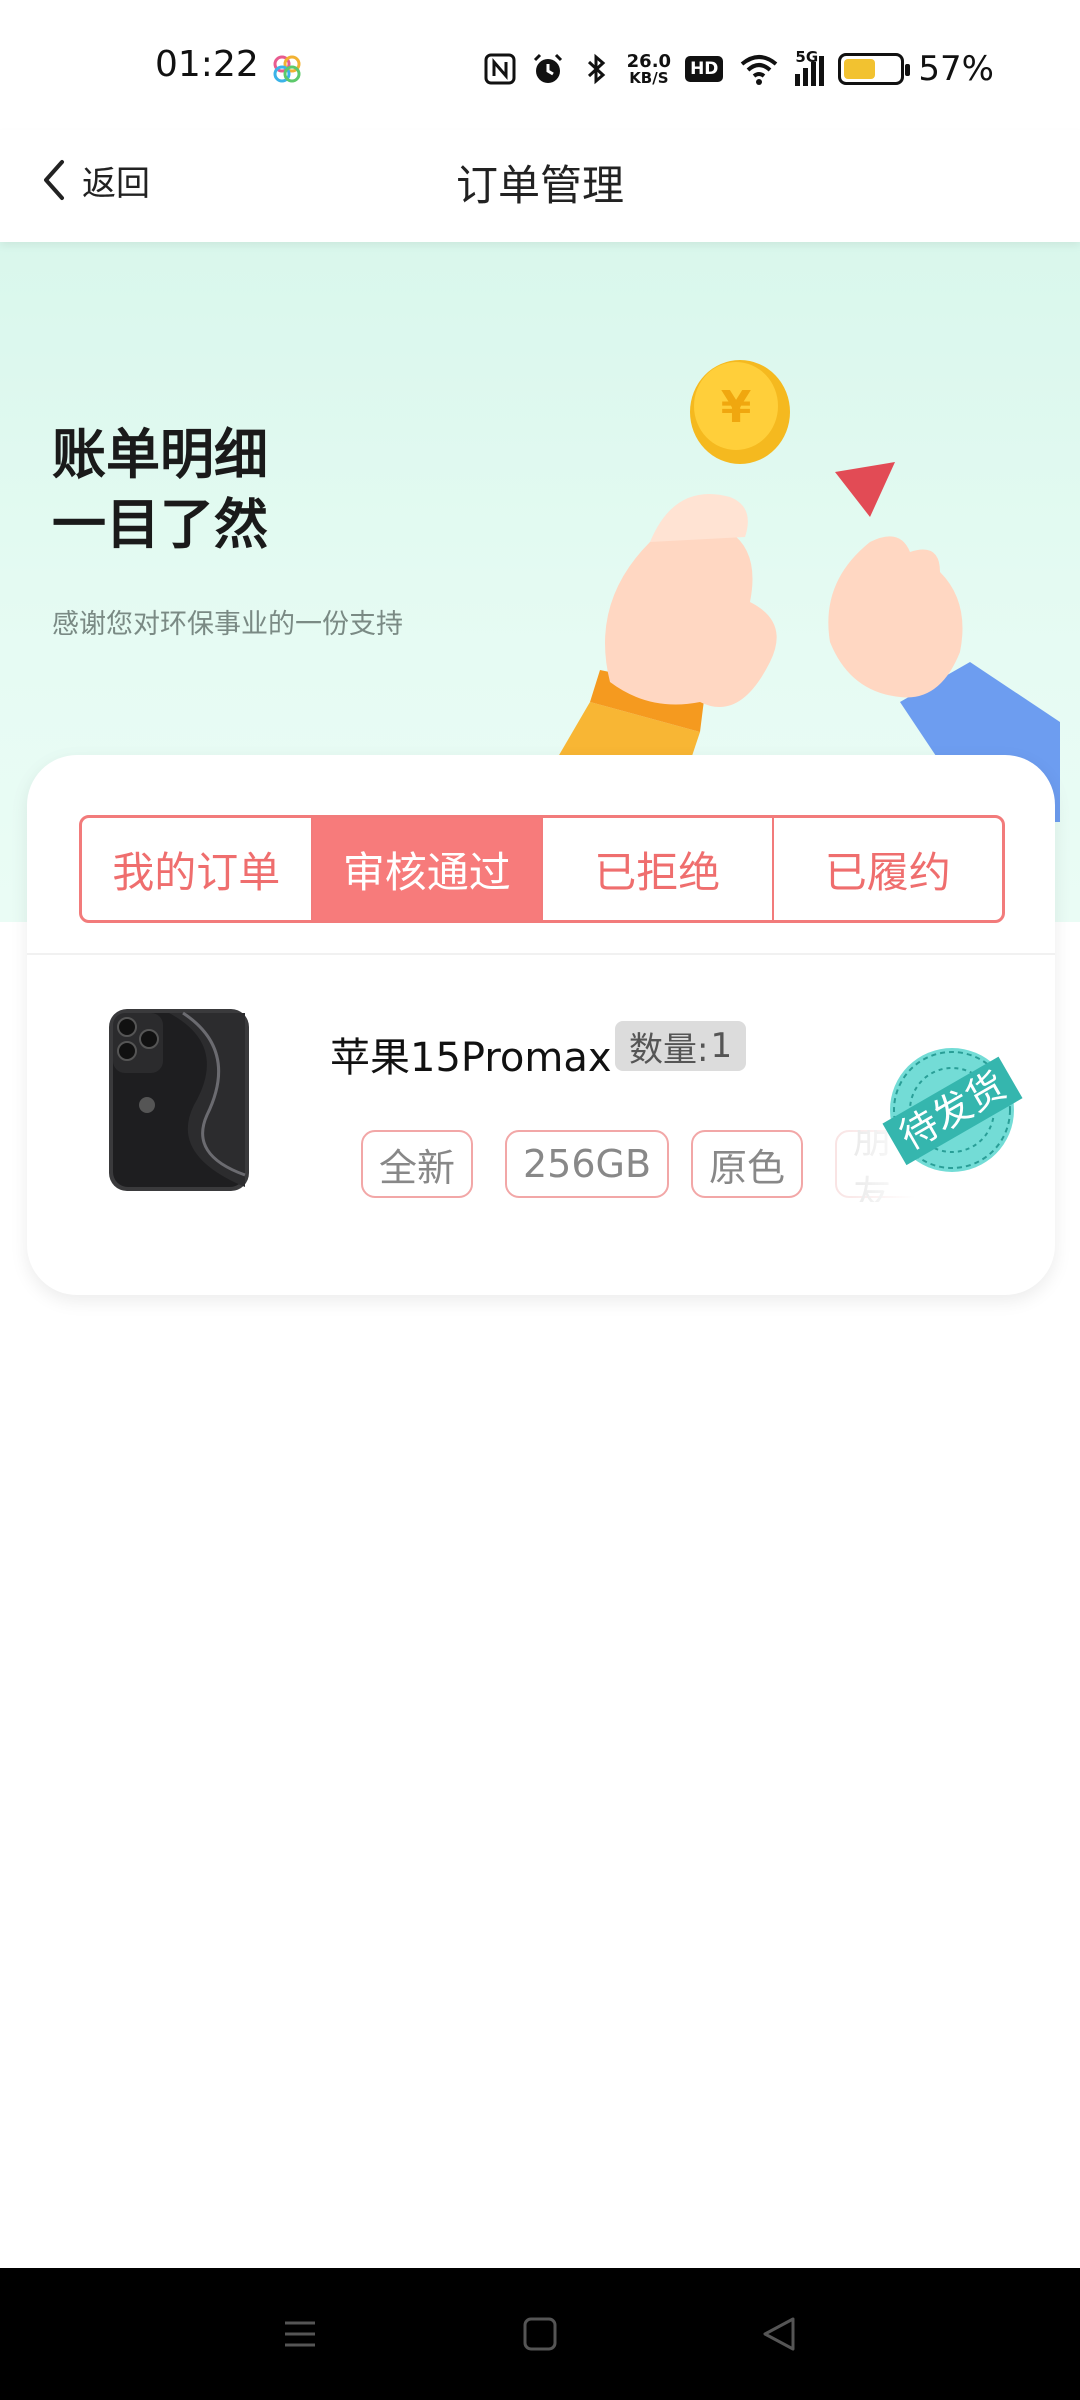  Describe the element at coordinates (738, 69) in the screenshot. I see `status-icons: 26.0 KB/S HD 5G 57%` at that location.